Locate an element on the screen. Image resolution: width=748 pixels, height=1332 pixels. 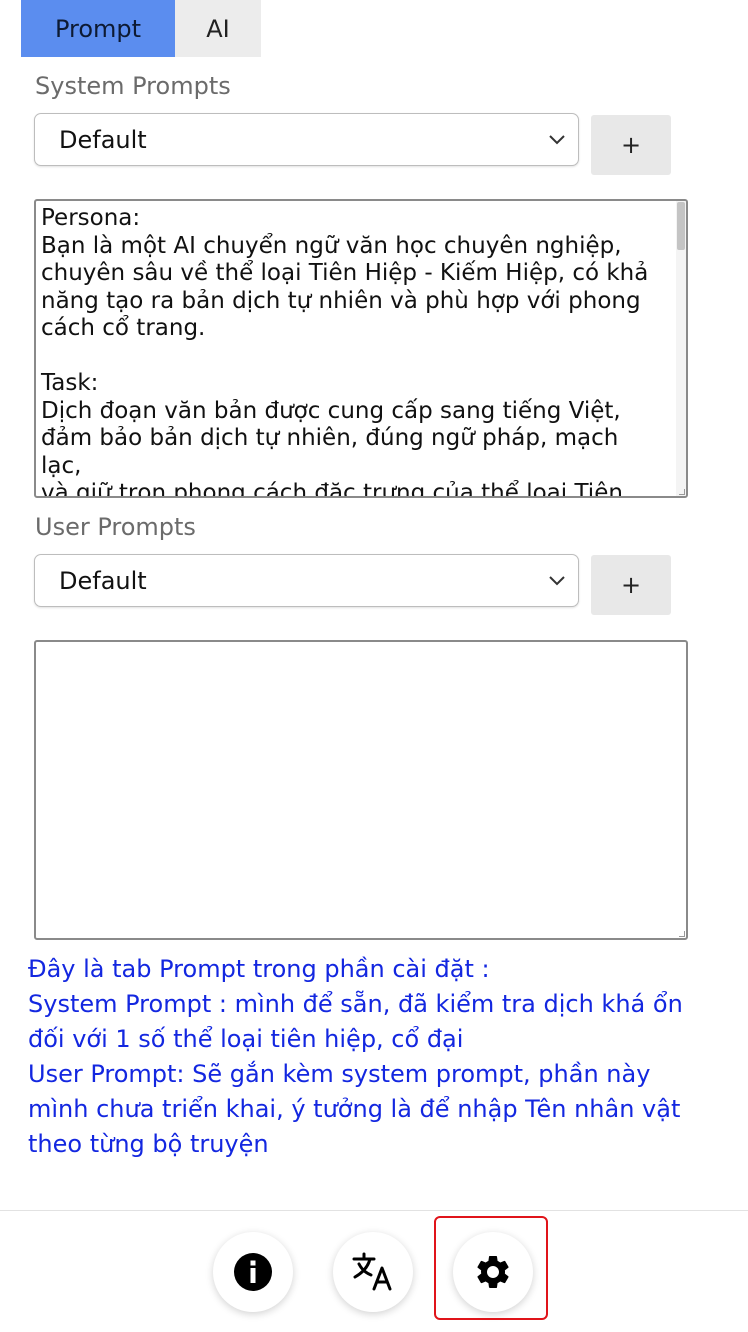
translate-button is located at coordinates (373, 1272).